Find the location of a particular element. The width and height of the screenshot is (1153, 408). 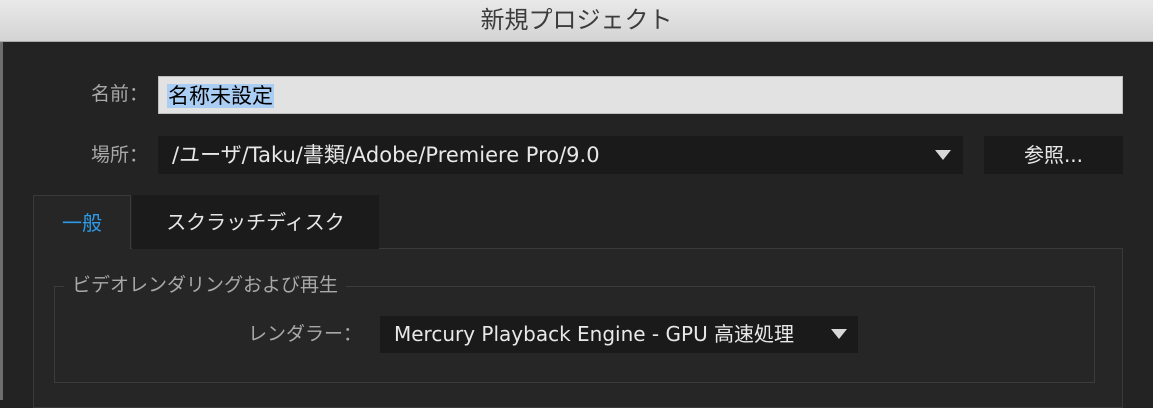

renderer-dropdown: Mercury Playback Engine - GPU 高速処理 is located at coordinates (619, 334).